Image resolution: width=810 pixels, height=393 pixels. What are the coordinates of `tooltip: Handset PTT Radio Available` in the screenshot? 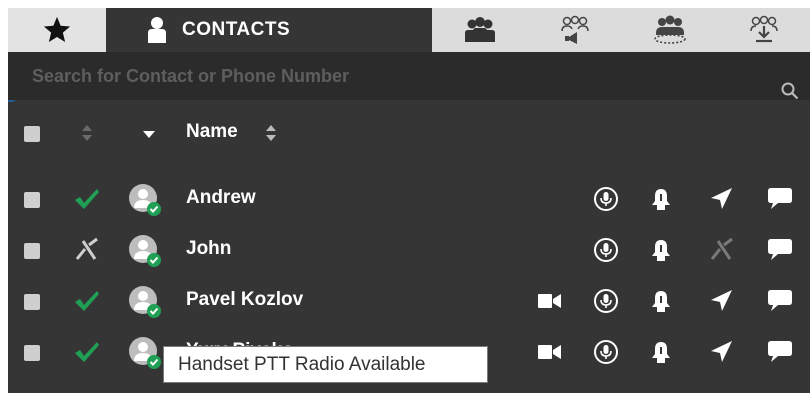 It's located at (325, 364).